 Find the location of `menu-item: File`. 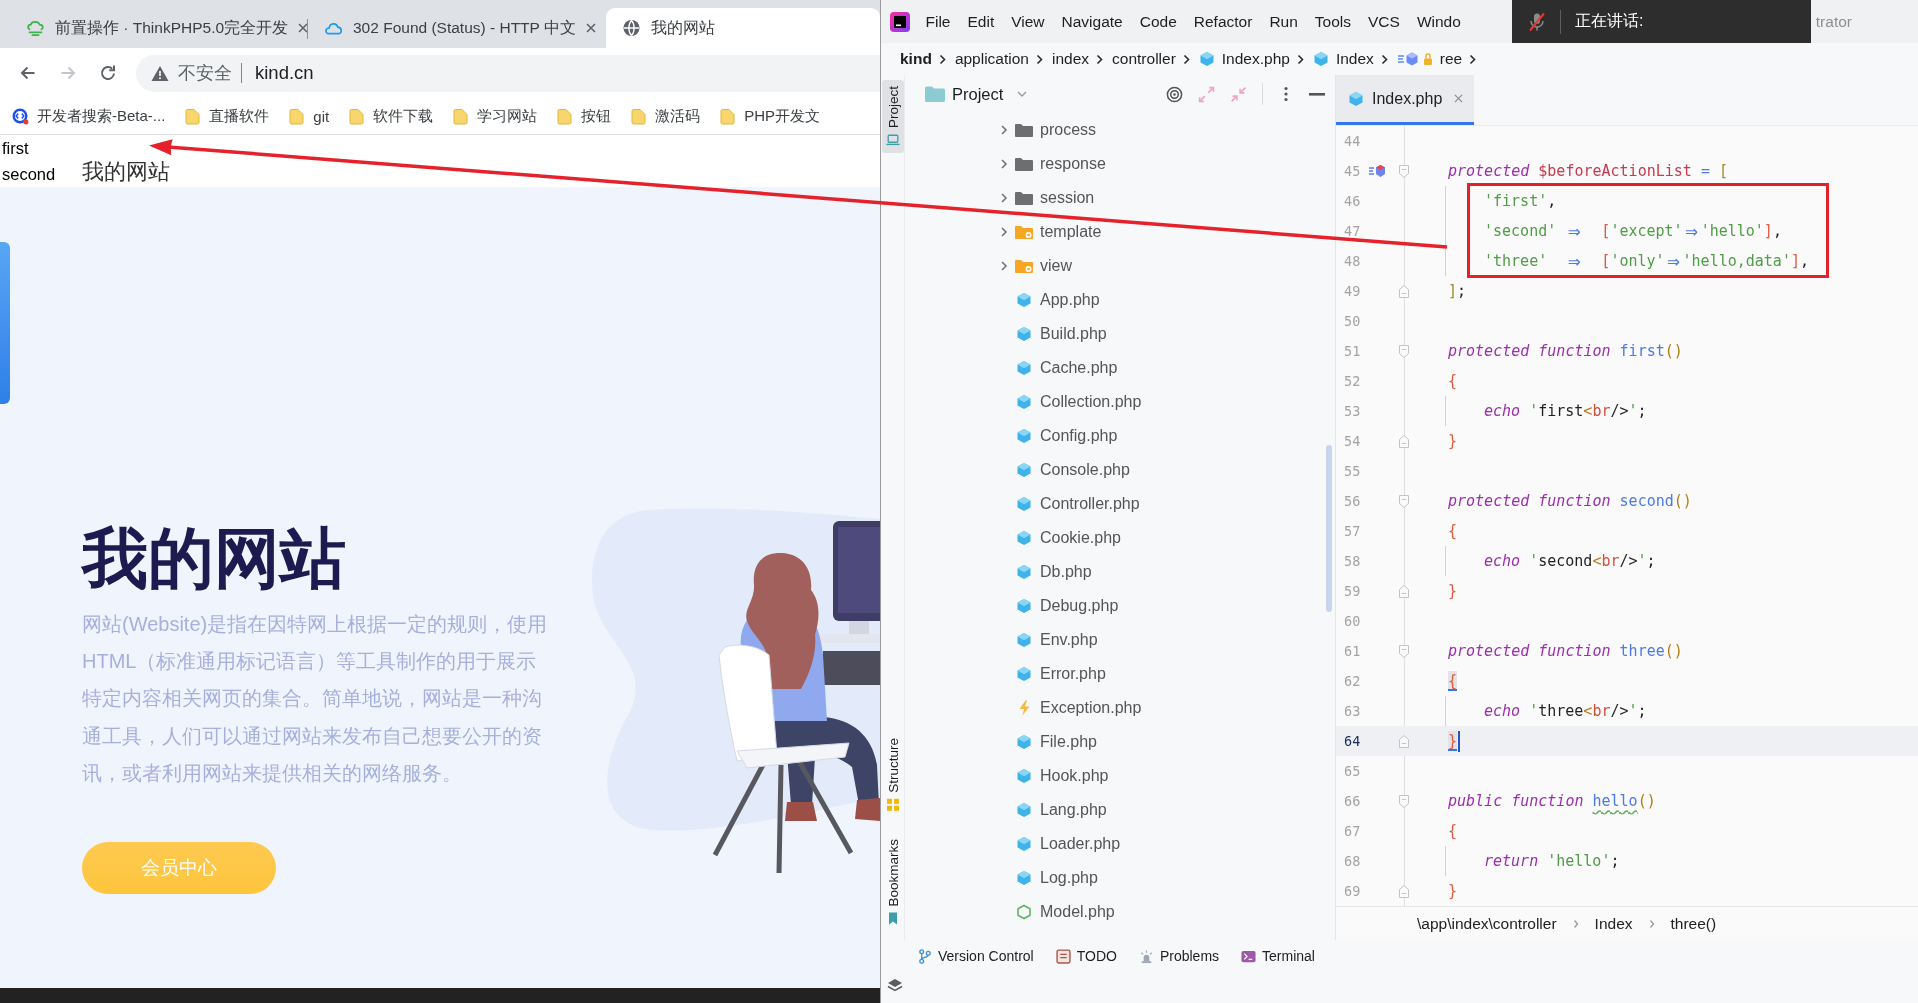

menu-item: File is located at coordinates (938, 21).